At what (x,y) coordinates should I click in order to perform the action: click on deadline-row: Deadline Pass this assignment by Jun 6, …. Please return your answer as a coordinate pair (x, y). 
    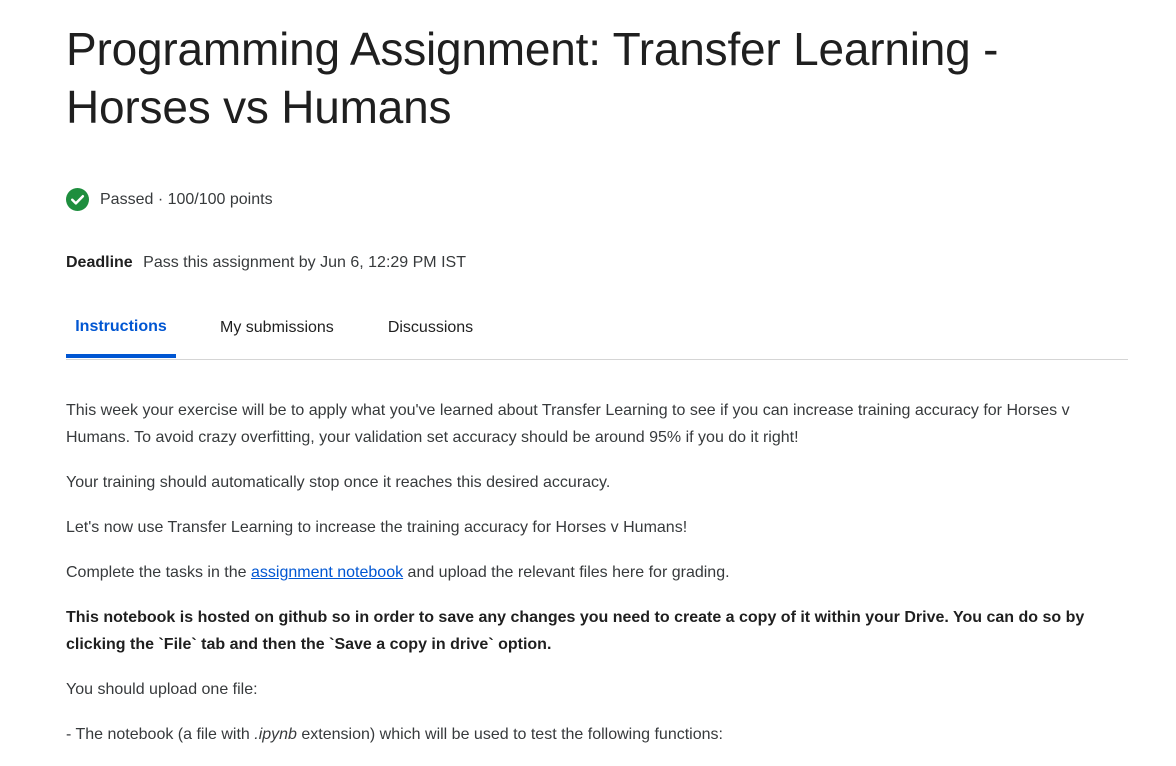
    Looking at the image, I should click on (266, 263).